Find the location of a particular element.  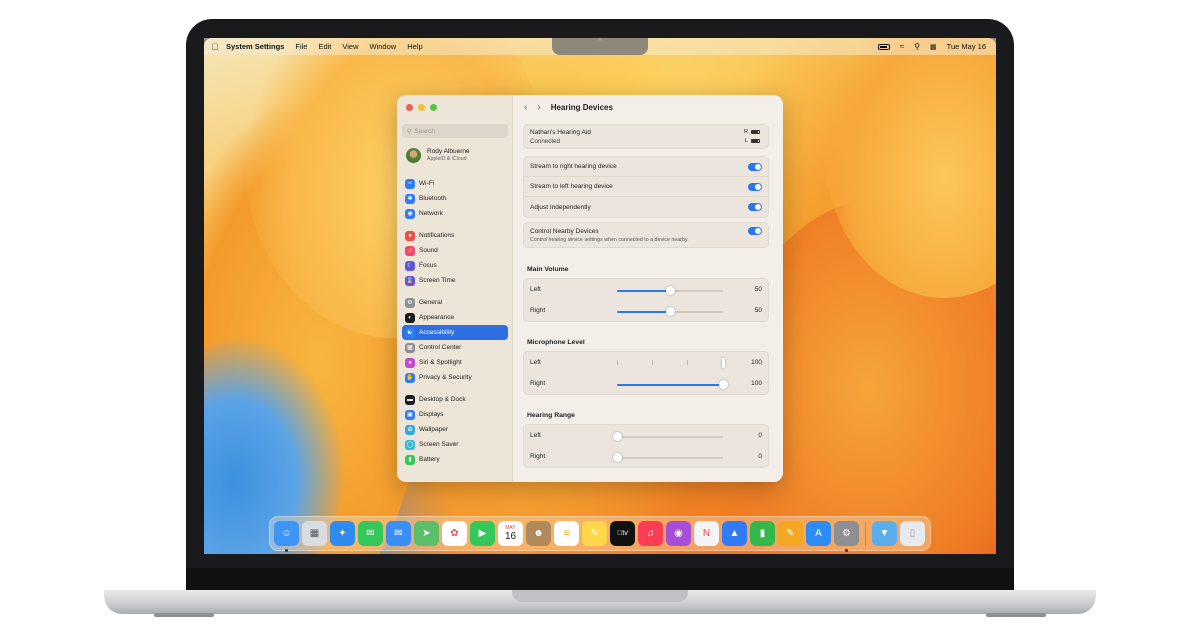

microphone-left-slider is located at coordinates (671, 363).